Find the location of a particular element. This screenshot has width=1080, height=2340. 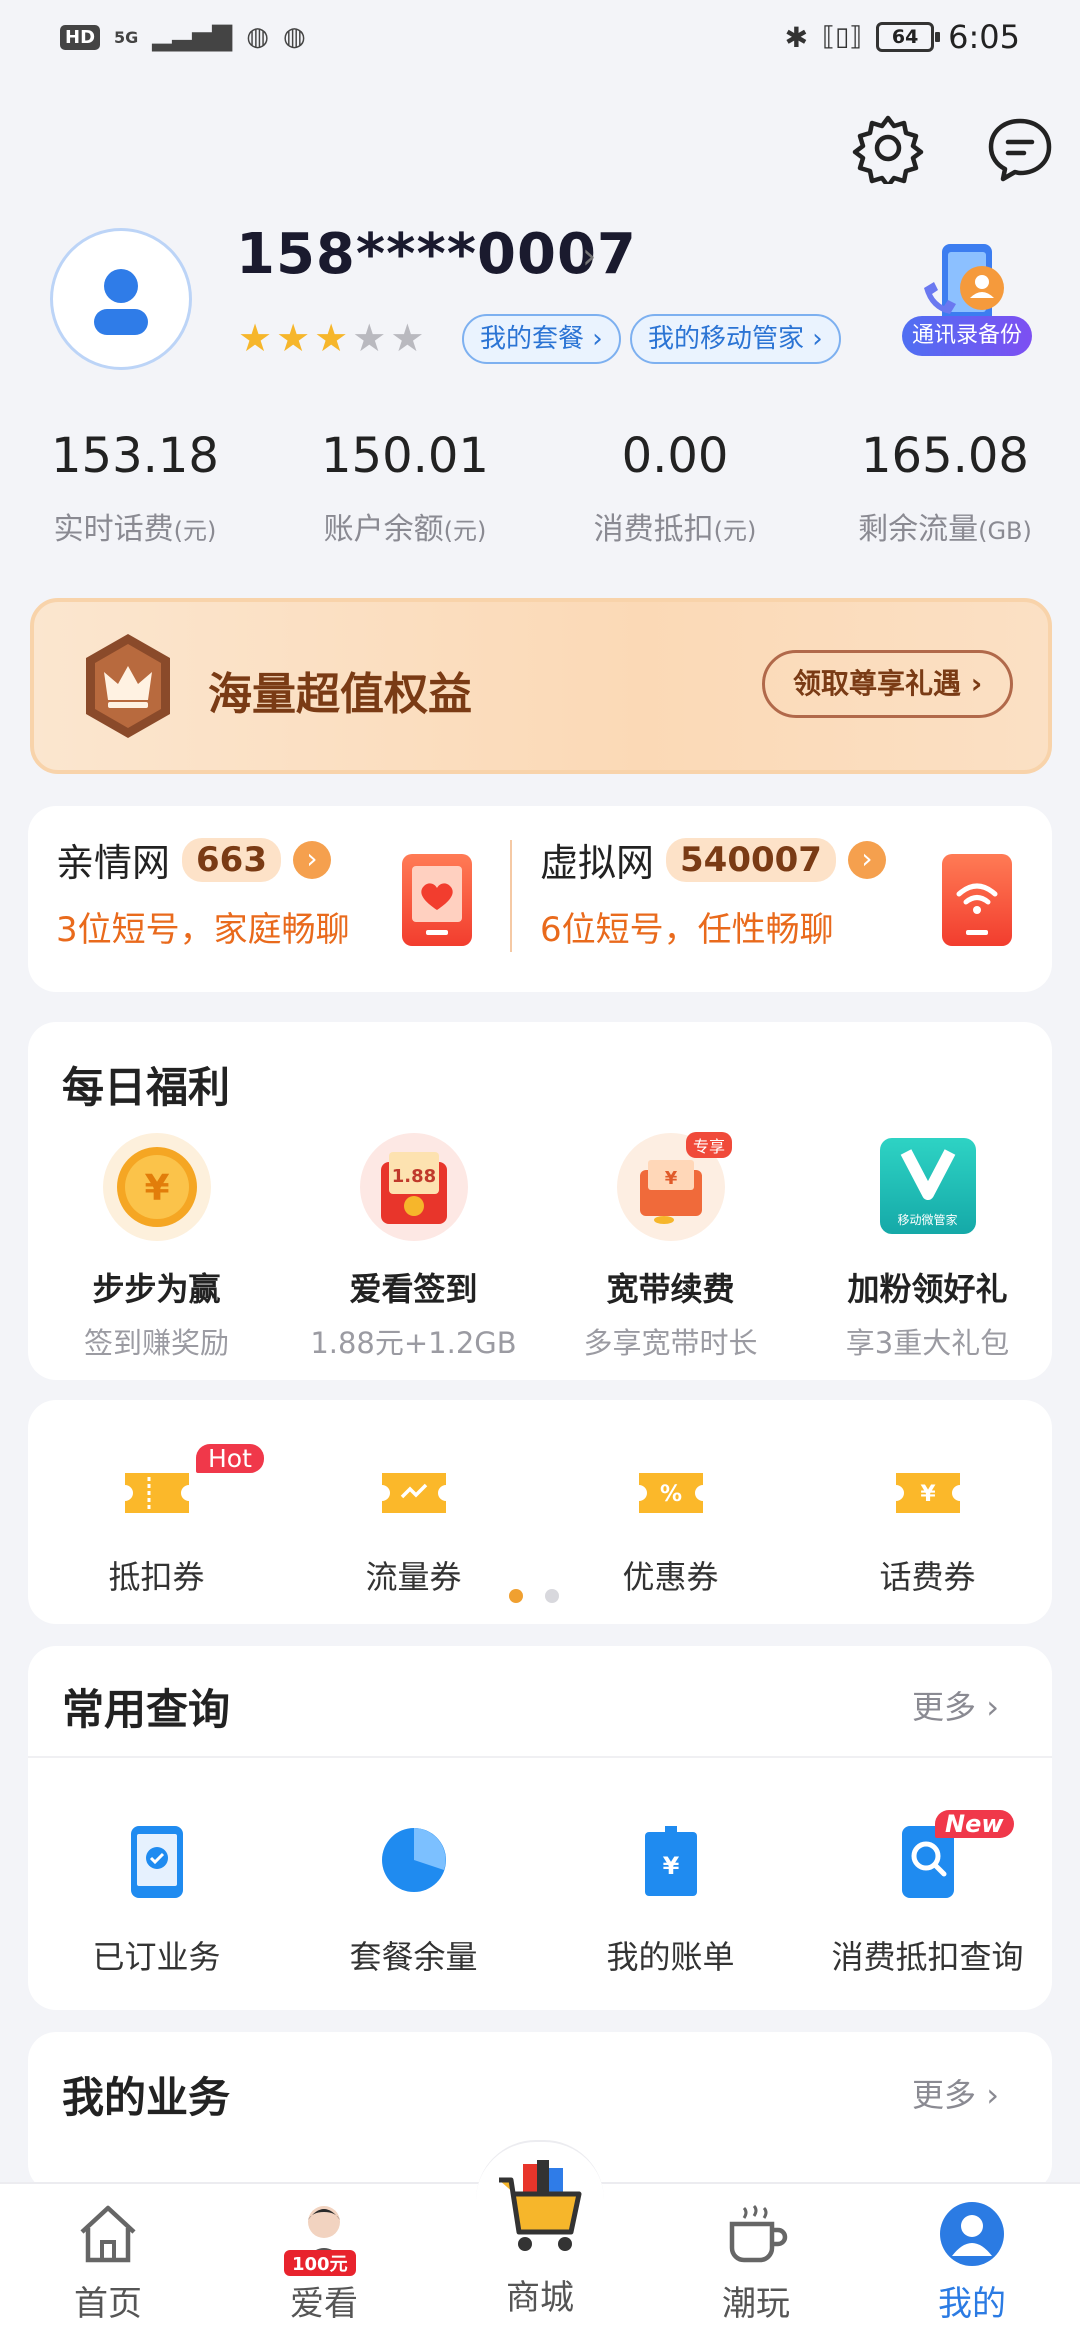

family-network-sub: 3位短号，家庭畅聊 is located at coordinates (203, 930).